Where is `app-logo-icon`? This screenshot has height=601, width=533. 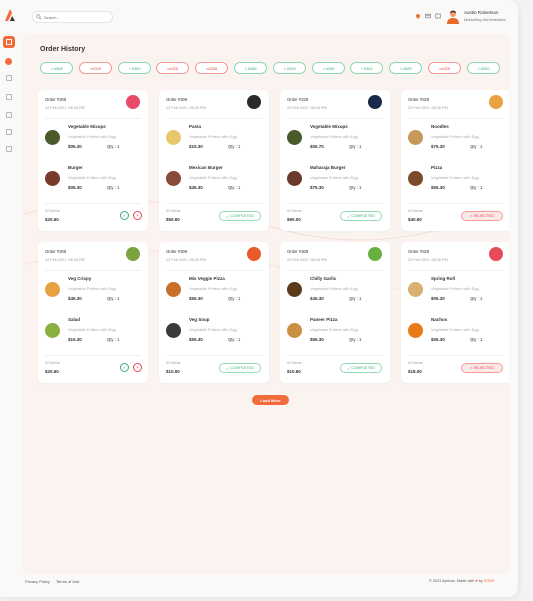 app-logo-icon is located at coordinates (9, 15).